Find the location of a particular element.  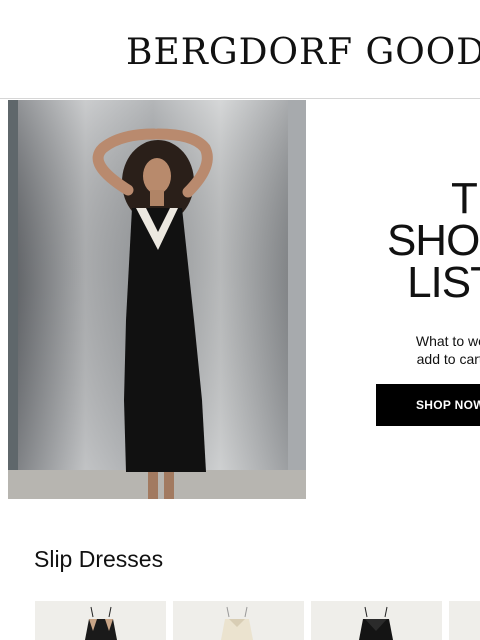

headline-line-3: LIST is located at coordinates (443, 282).